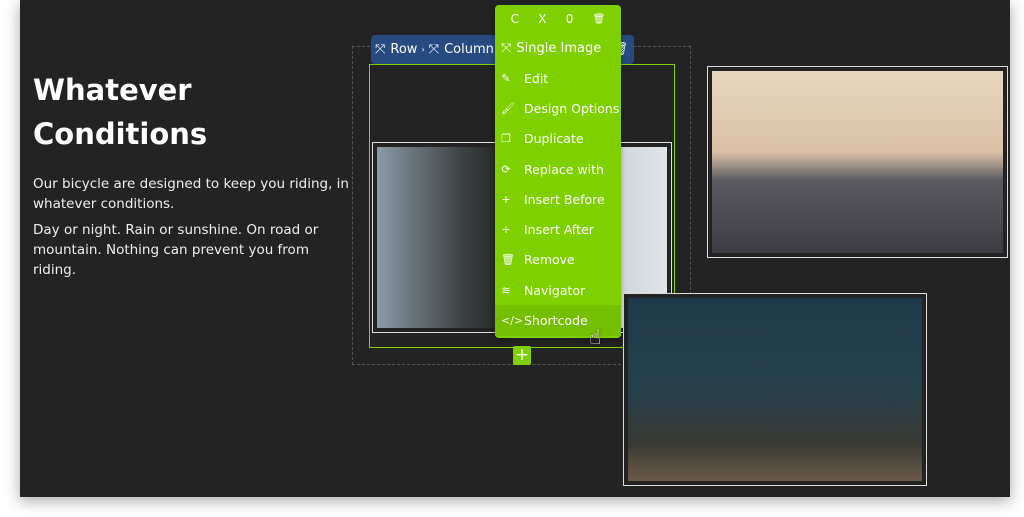 This screenshot has height=517, width=1024. Describe the element at coordinates (508, 108) in the screenshot. I see `brush-icon: 🖌` at that location.